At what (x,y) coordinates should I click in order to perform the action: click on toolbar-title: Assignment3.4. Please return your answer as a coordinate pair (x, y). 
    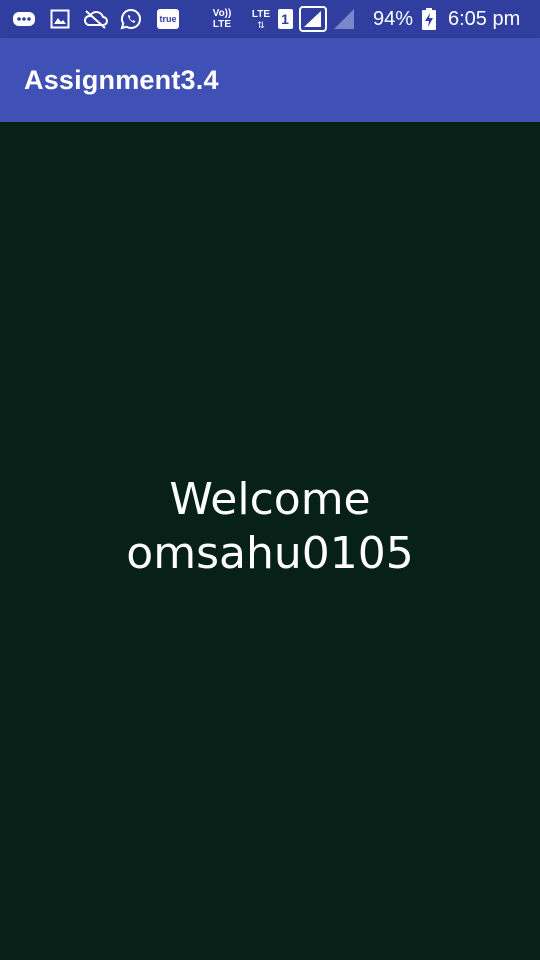
    Looking at the image, I should click on (121, 80).